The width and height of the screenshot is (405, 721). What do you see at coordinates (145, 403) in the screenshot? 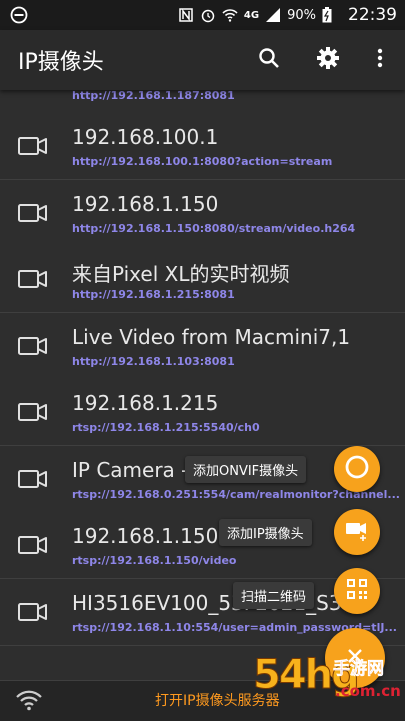
I see `camera-name: 192.168.1.215` at bounding box center [145, 403].